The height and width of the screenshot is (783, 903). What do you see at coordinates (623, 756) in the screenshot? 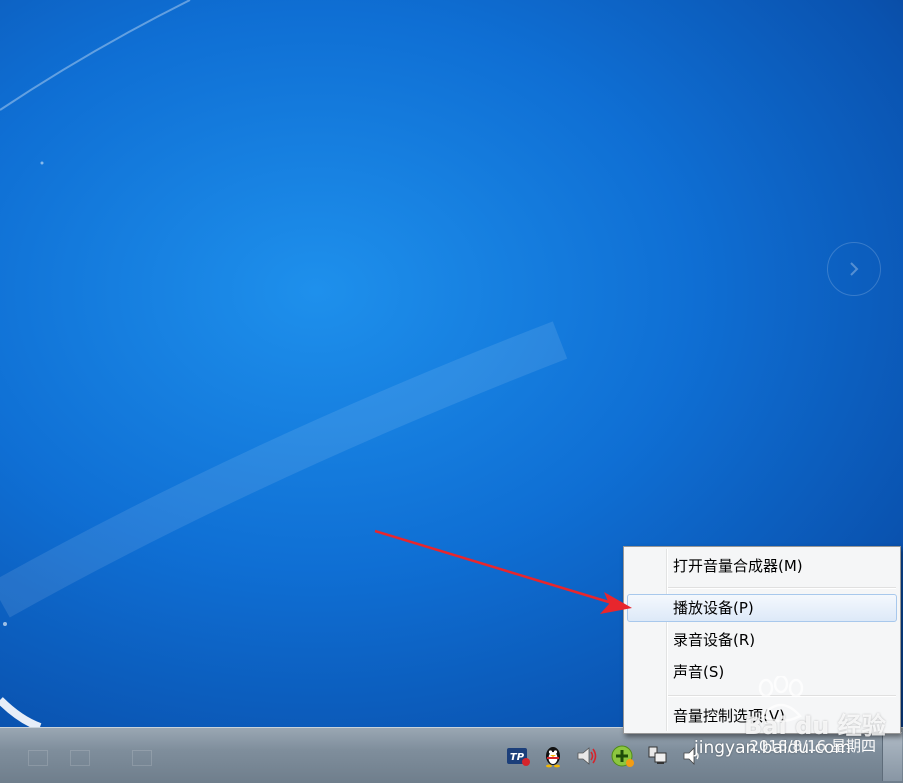
I see `security-plus-icon` at bounding box center [623, 756].